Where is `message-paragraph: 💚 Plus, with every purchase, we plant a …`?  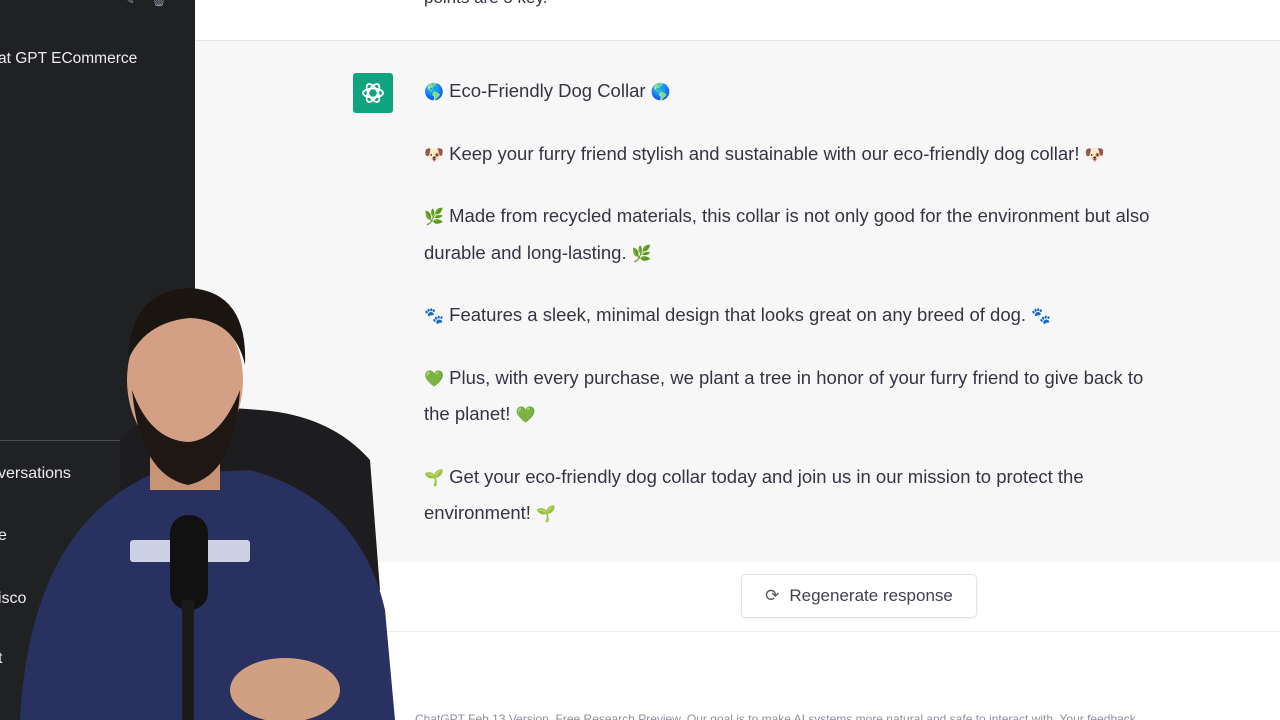 message-paragraph: 💚 Plus, with every purchase, we plant a … is located at coordinates (849, 378).